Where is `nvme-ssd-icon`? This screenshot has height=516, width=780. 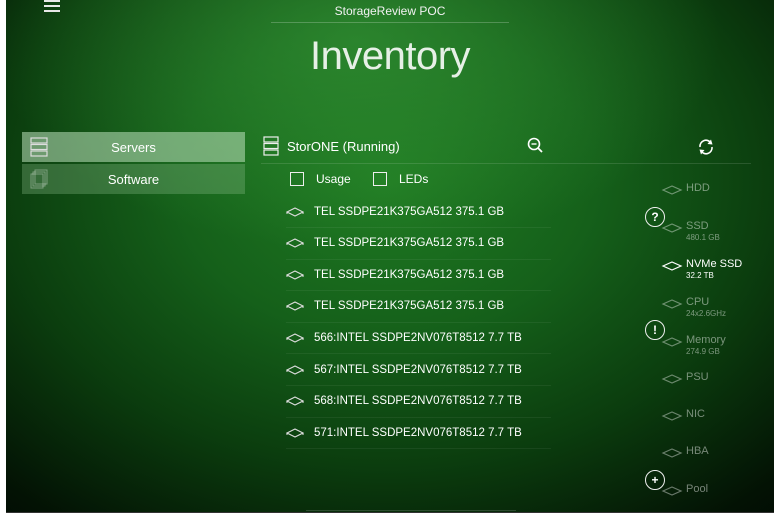 nvme-ssd-icon is located at coordinates (672, 266).